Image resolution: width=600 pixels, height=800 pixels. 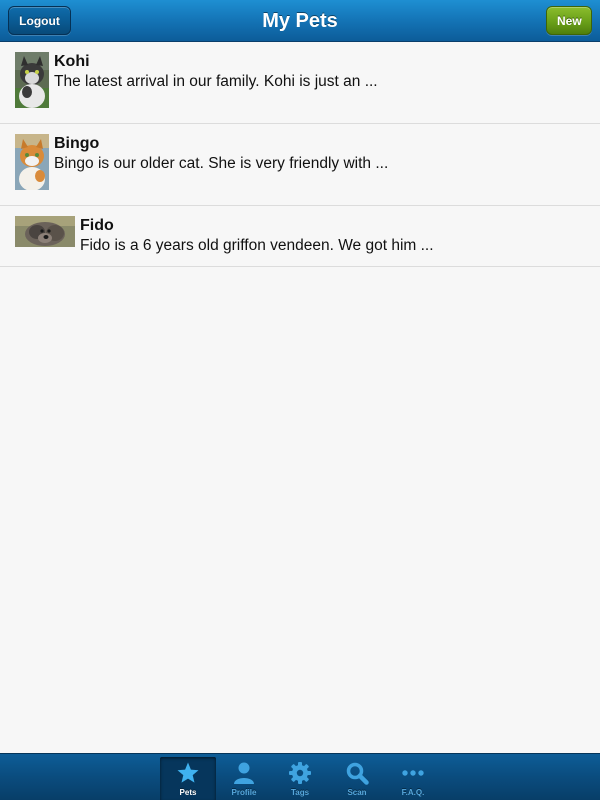 What do you see at coordinates (413, 792) in the screenshot?
I see `tab-label: F.A.Q.` at bounding box center [413, 792].